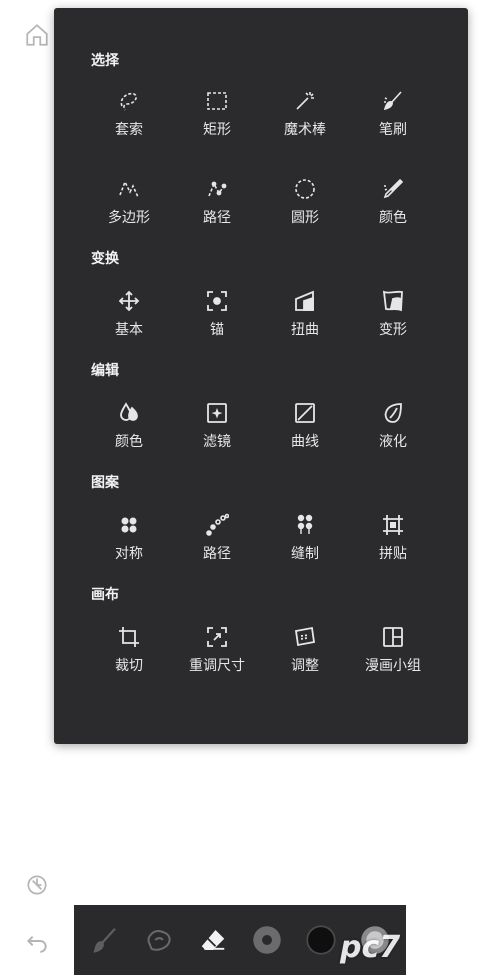 The width and height of the screenshot is (480, 975). I want to click on smudge-tool-button, so click(159, 940).